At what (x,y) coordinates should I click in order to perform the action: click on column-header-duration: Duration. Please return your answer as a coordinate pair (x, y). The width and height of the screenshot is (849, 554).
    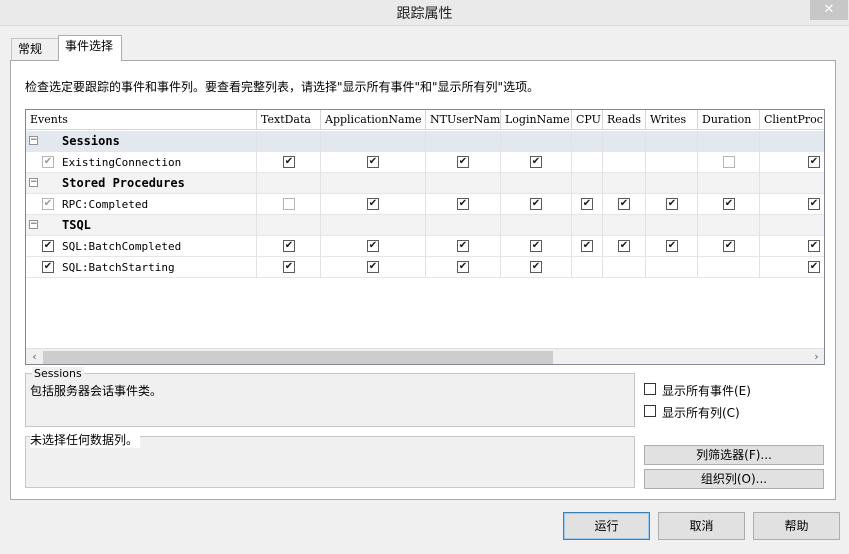
    Looking at the image, I should click on (729, 120).